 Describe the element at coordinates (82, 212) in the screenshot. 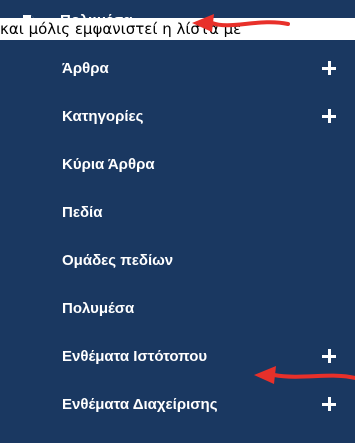

I see `menu-item-label: Πεδία` at that location.